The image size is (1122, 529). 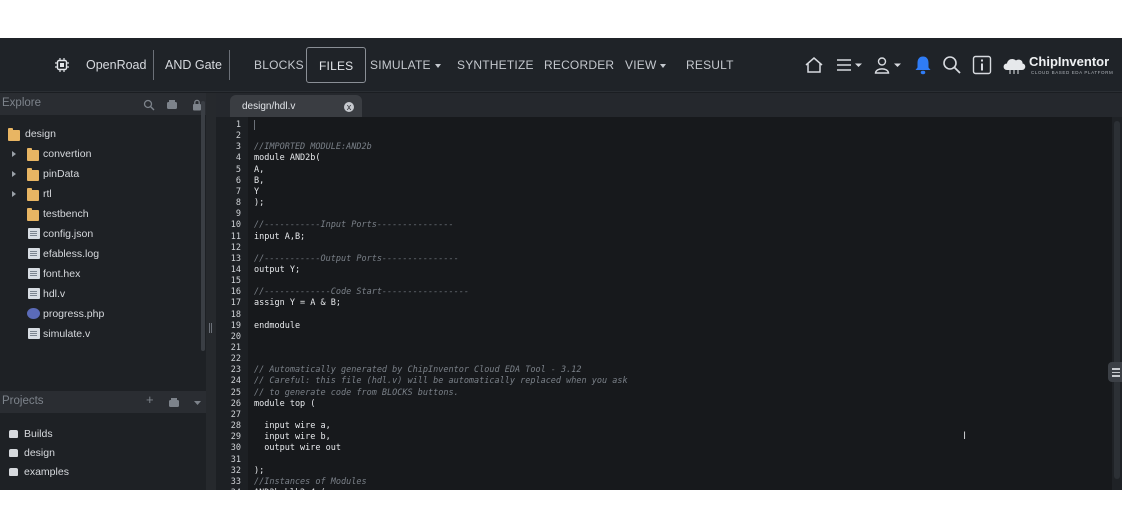 I want to click on info-icon, so click(x=982, y=65).